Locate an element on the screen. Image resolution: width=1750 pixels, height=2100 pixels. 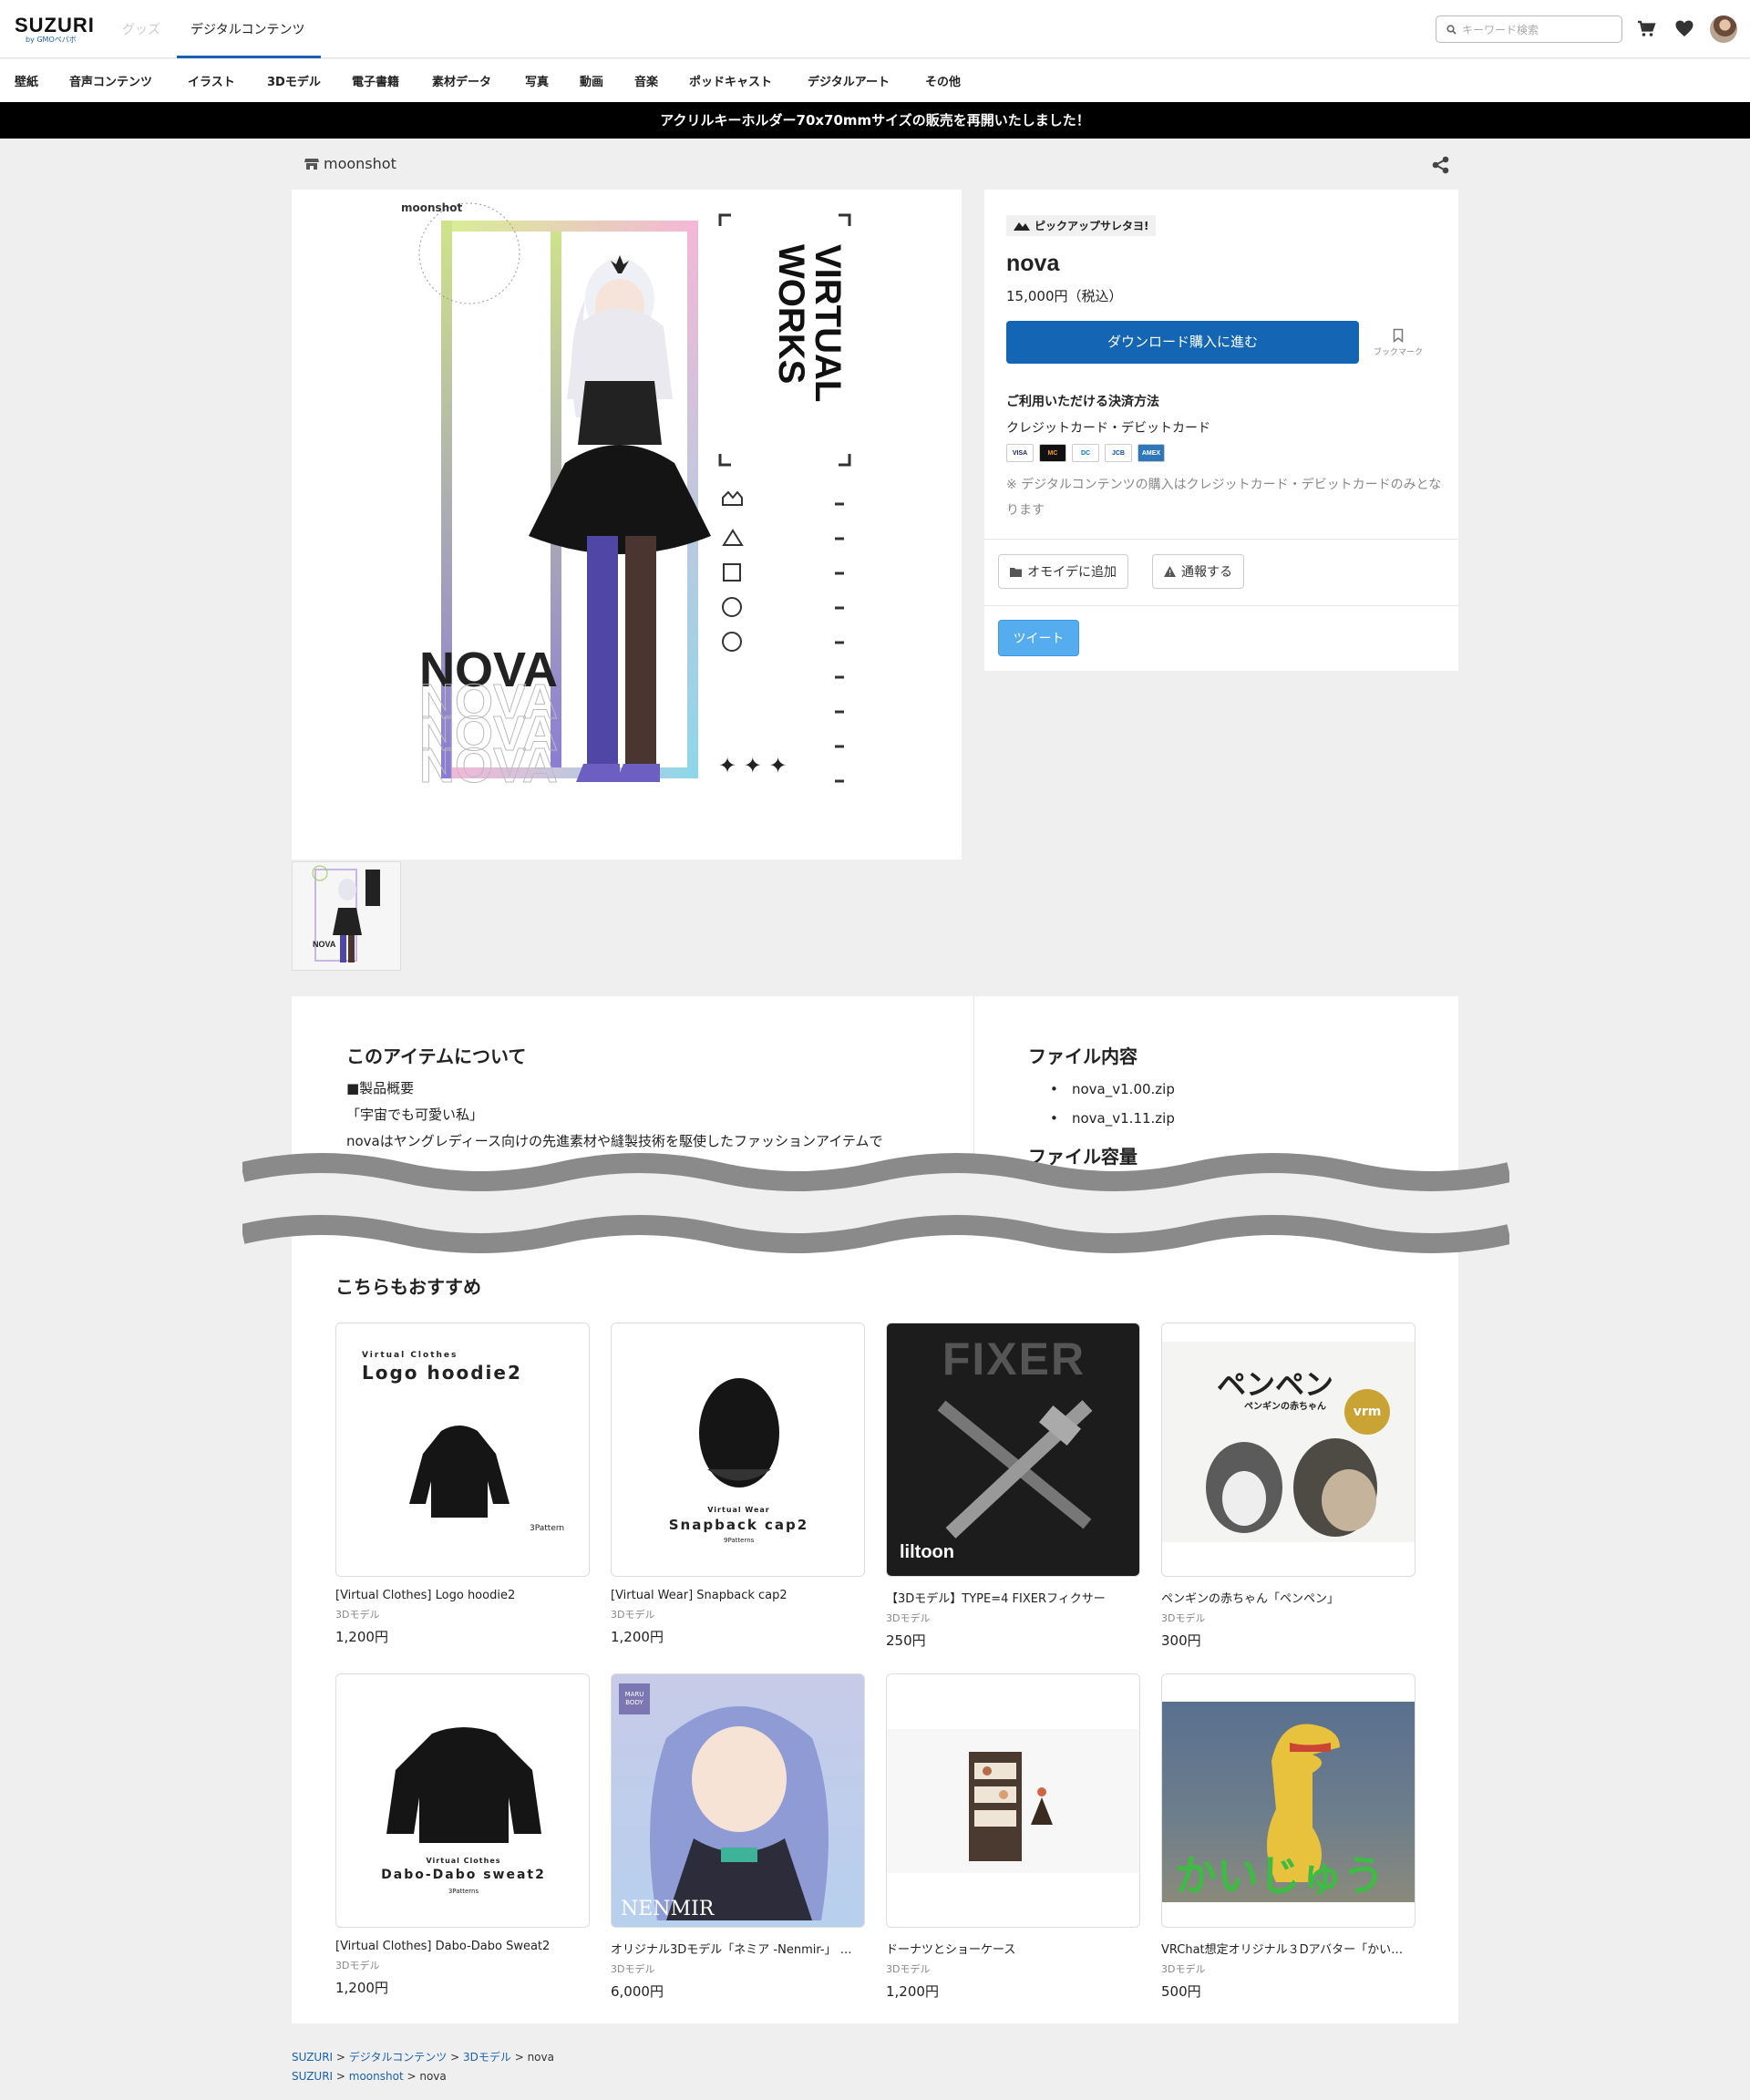
card-logos: VISA MC DC JCB AMEX is located at coordinates (1086, 453).